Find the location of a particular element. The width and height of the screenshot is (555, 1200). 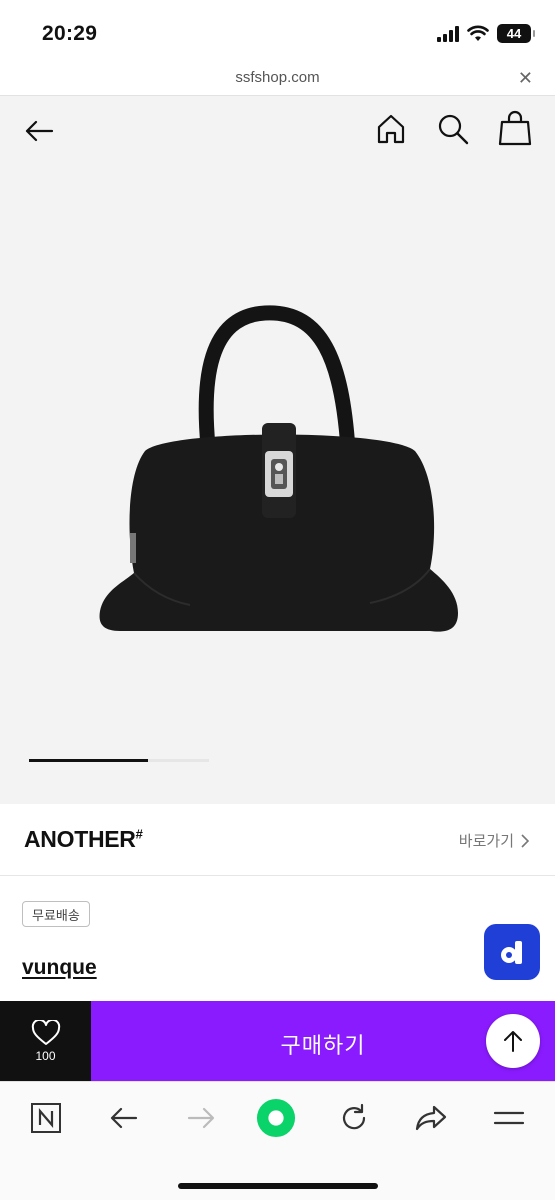

url-text: ssfshop.com is located at coordinates (277, 77).